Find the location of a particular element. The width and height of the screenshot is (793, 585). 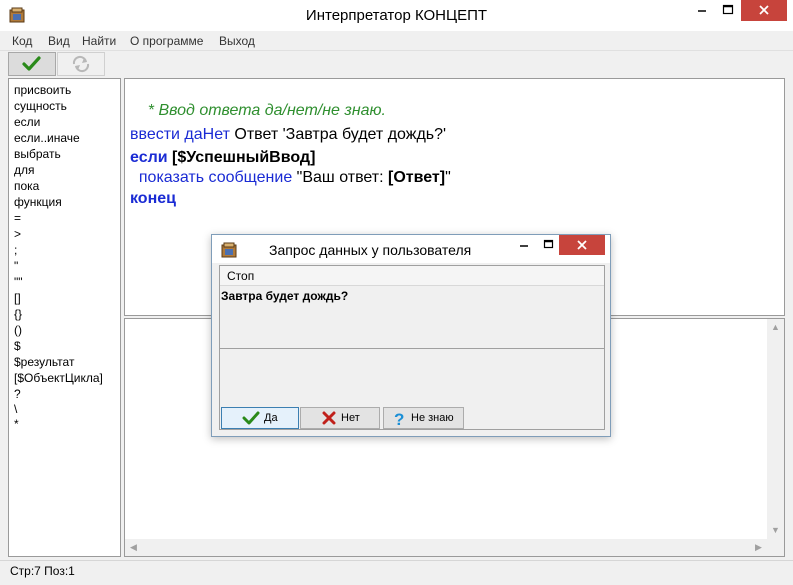

dialog-maximize-button is located at coordinates (548, 245).